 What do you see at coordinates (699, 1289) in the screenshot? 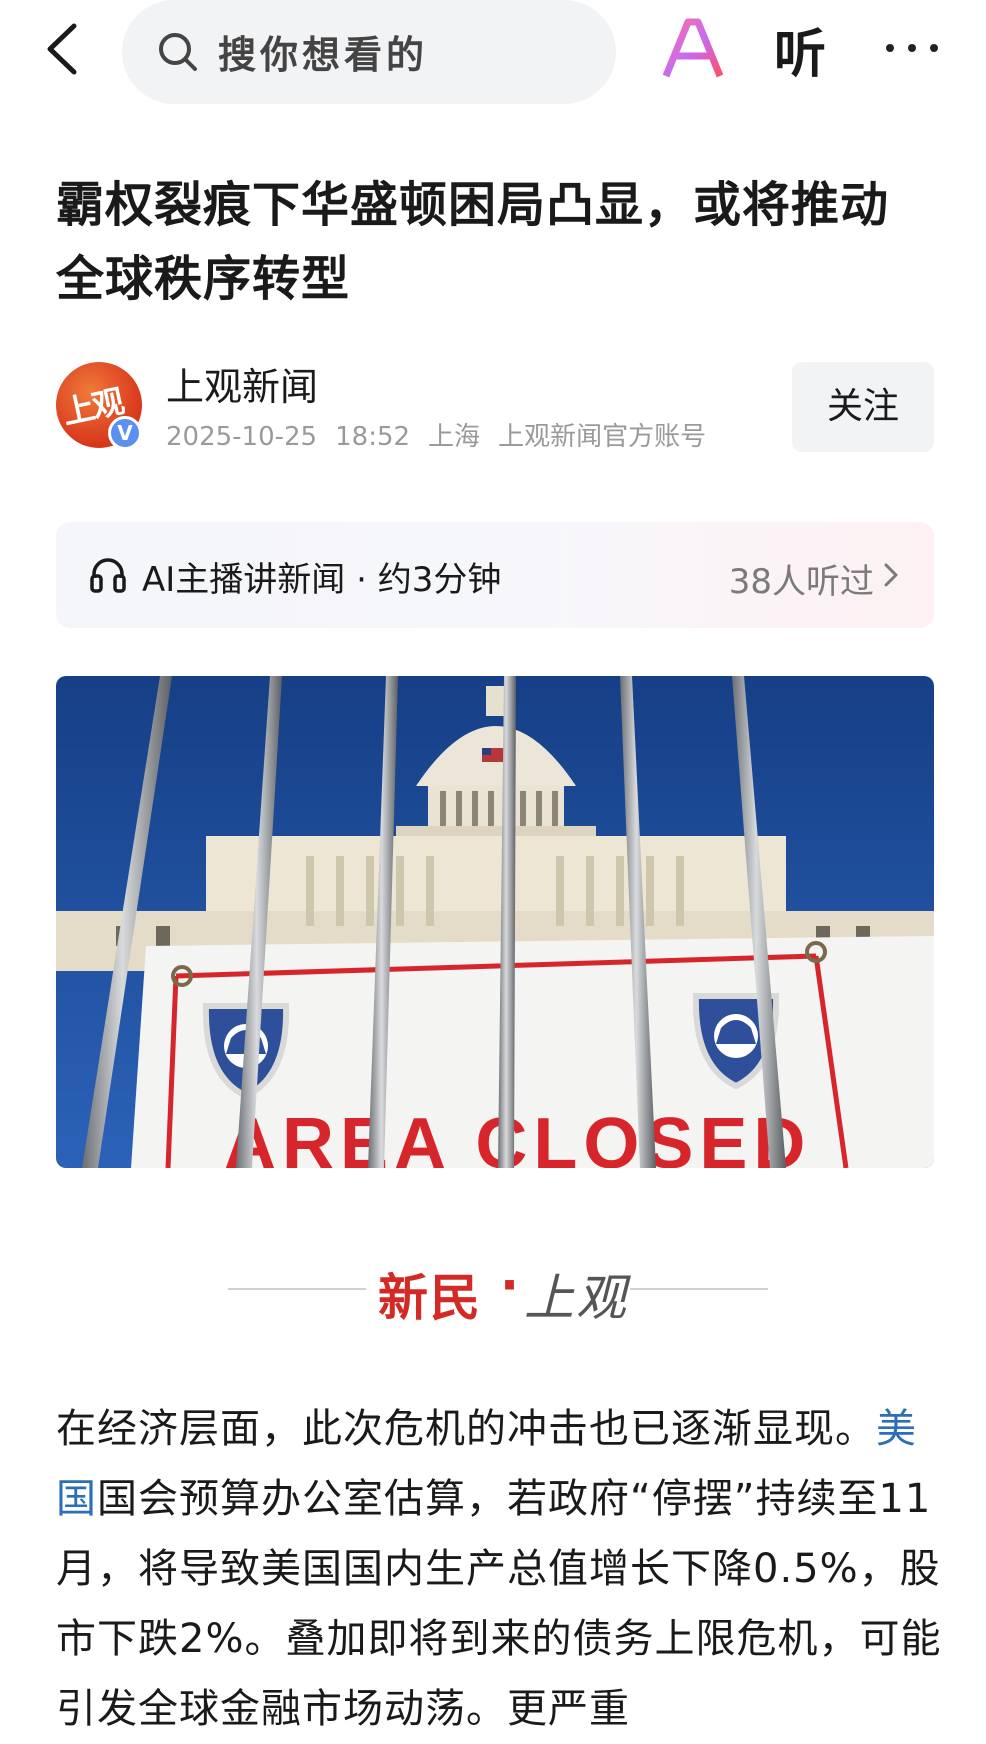
I see `logo-divider-right` at bounding box center [699, 1289].